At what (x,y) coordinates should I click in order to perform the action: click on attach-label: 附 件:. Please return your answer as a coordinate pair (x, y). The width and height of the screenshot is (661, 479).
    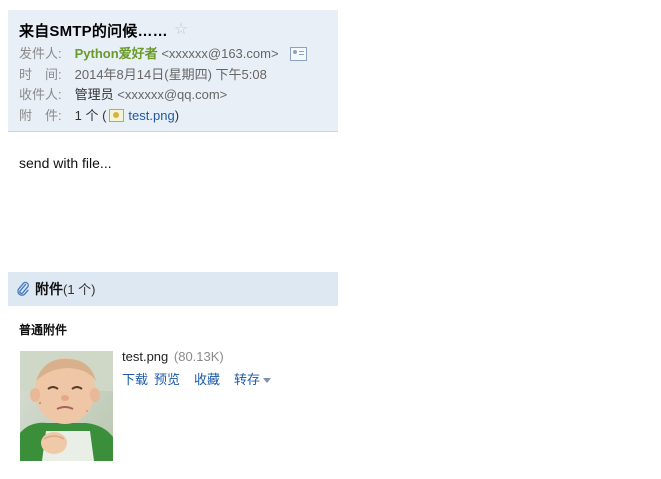
    Looking at the image, I should click on (40, 115).